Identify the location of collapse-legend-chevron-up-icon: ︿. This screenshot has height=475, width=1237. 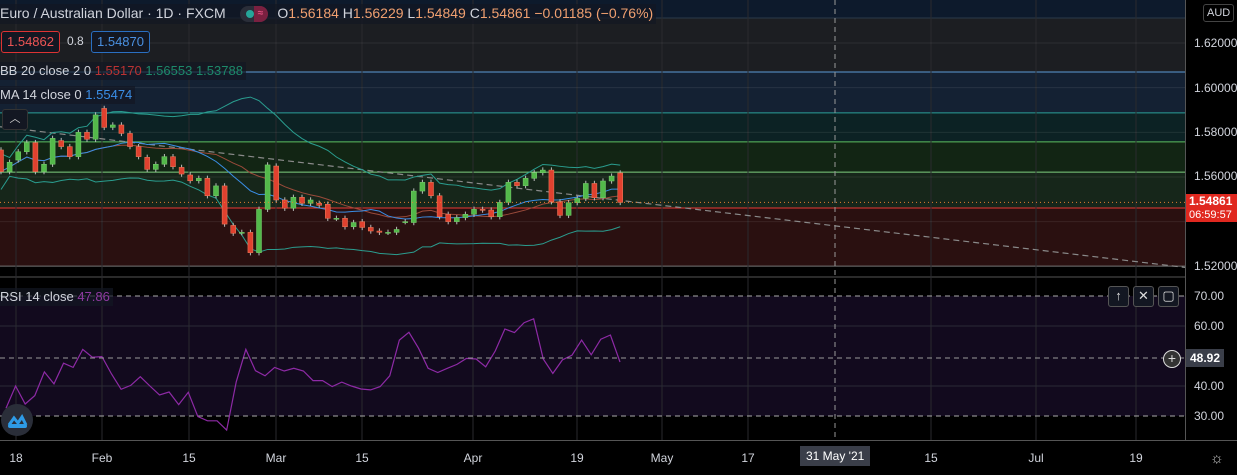
(15, 119).